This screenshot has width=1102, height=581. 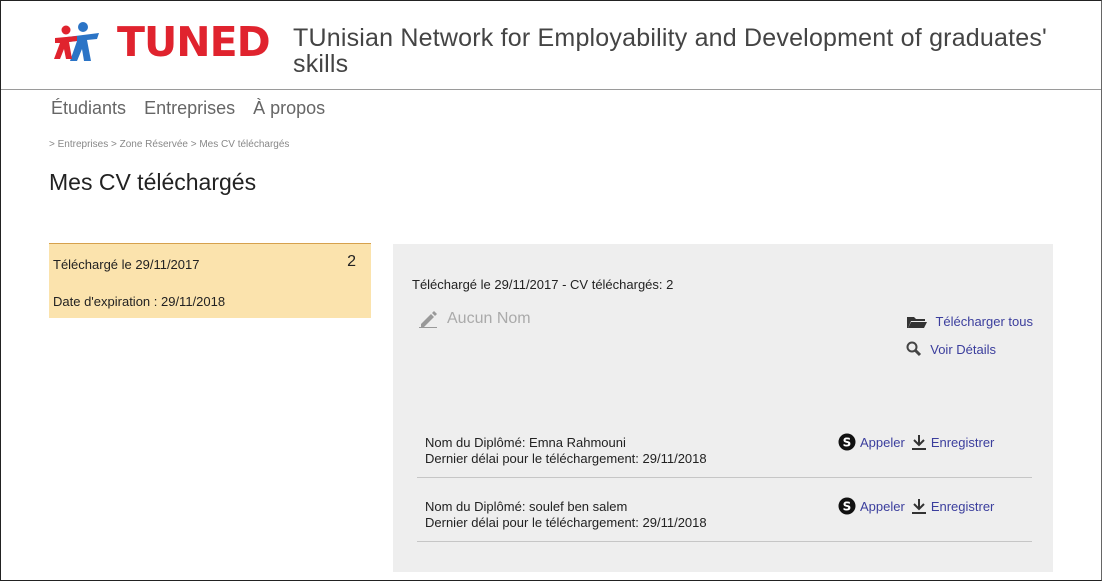 What do you see at coordinates (153, 182) in the screenshot?
I see `page-title: Mes CV téléchargés` at bounding box center [153, 182].